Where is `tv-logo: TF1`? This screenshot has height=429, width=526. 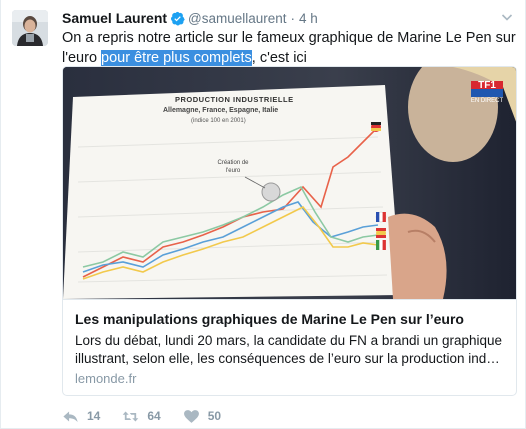 tv-logo: TF1 is located at coordinates (487, 85).